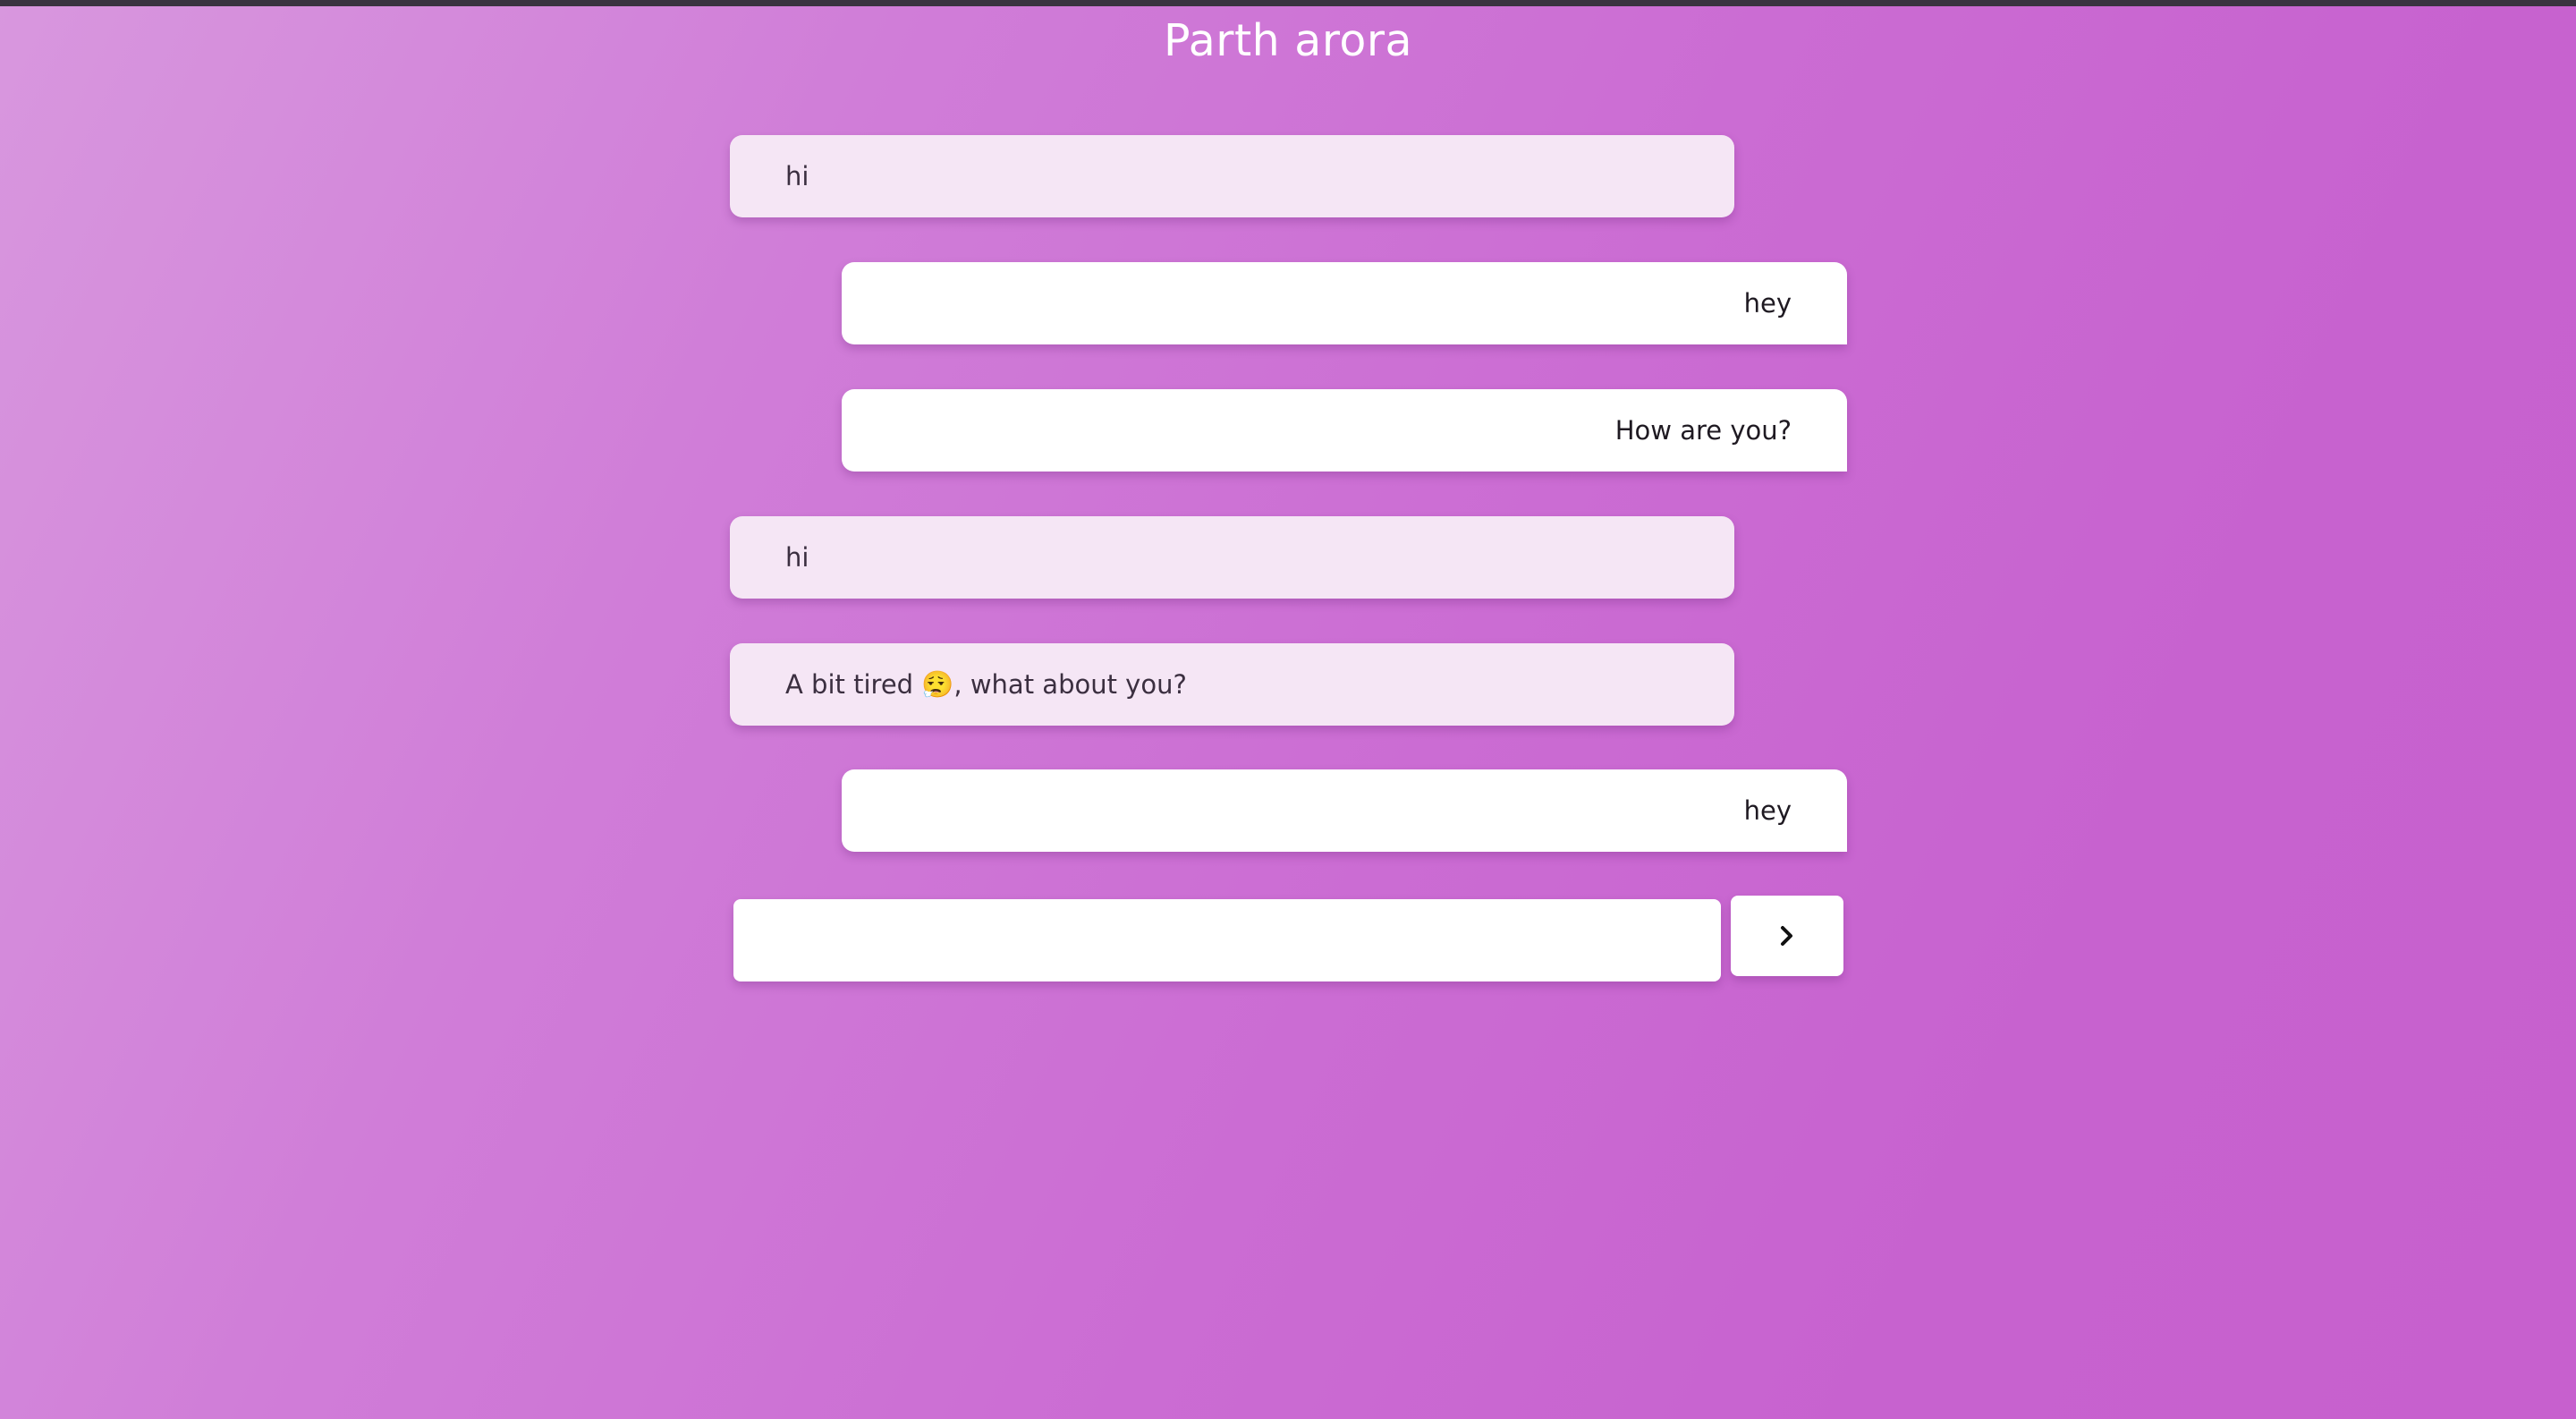 This screenshot has height=1419, width=2576. I want to click on window-top-strip, so click(1288, 3).